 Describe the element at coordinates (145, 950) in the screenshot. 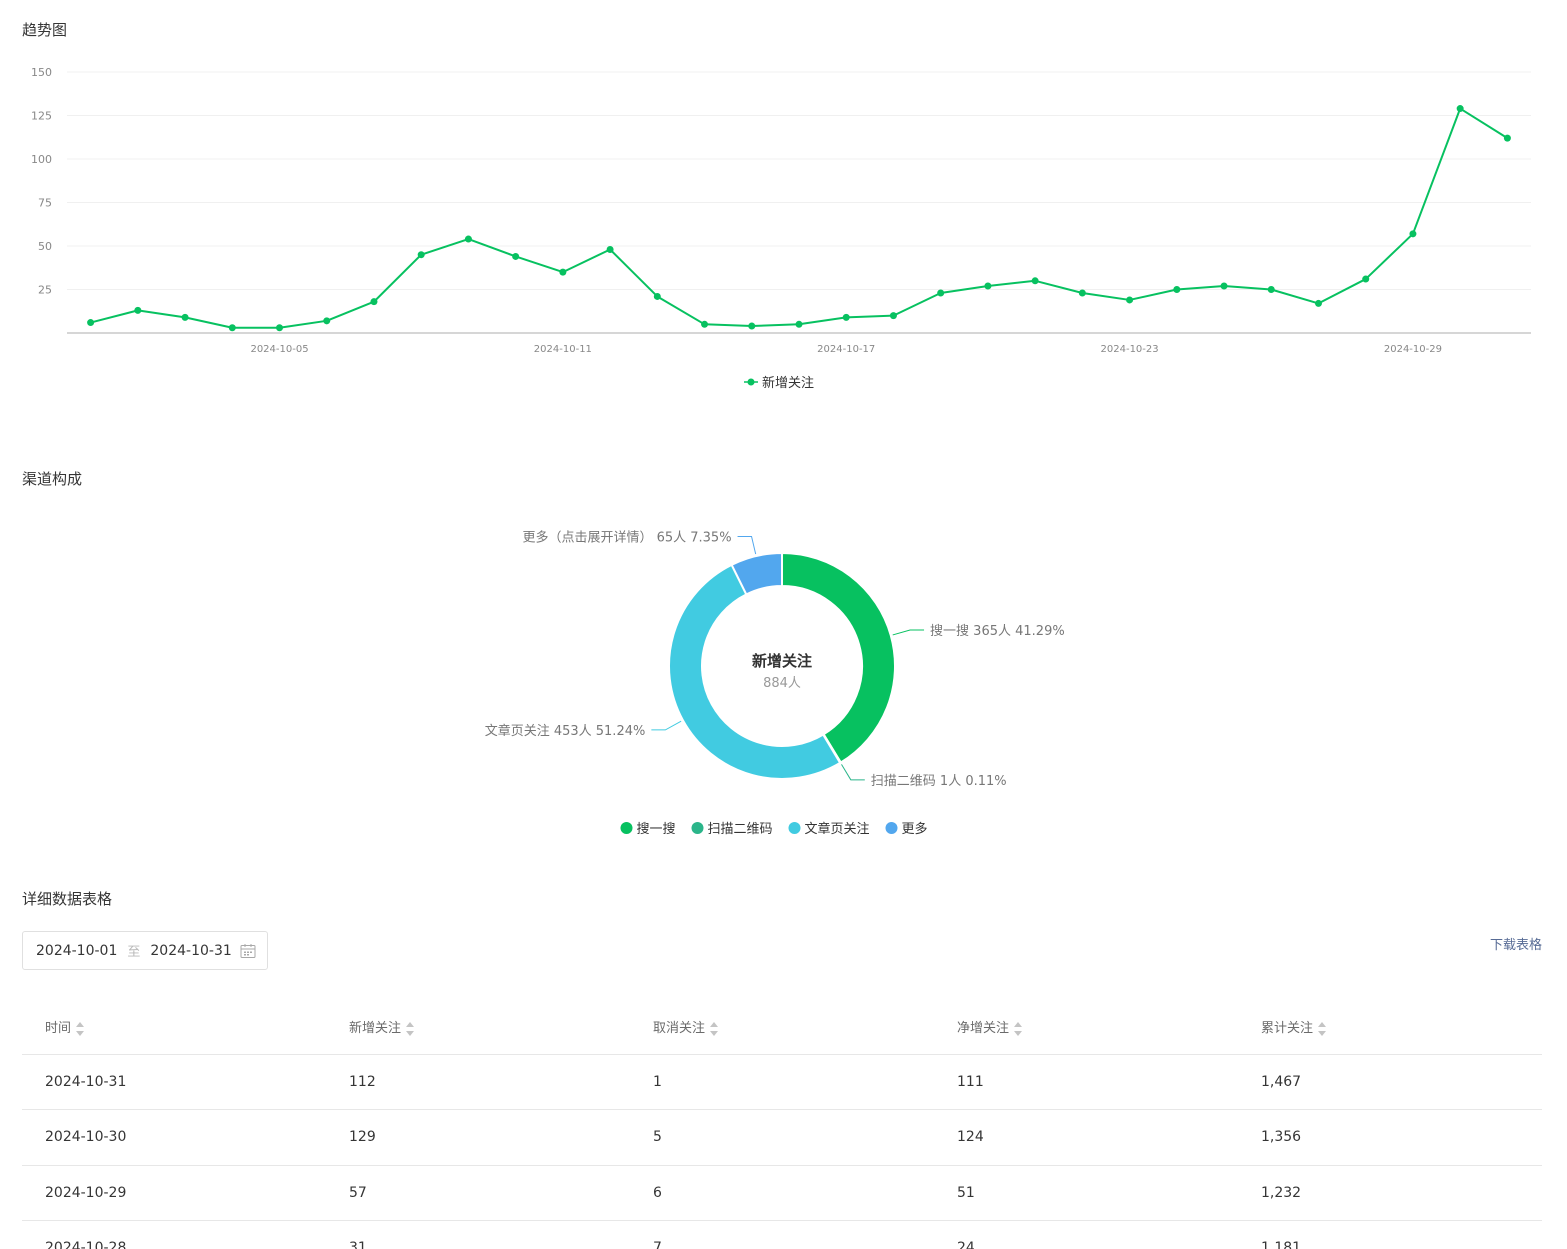

I see `date-range-picker: 2024-10-01 至 2024-10-31` at that location.